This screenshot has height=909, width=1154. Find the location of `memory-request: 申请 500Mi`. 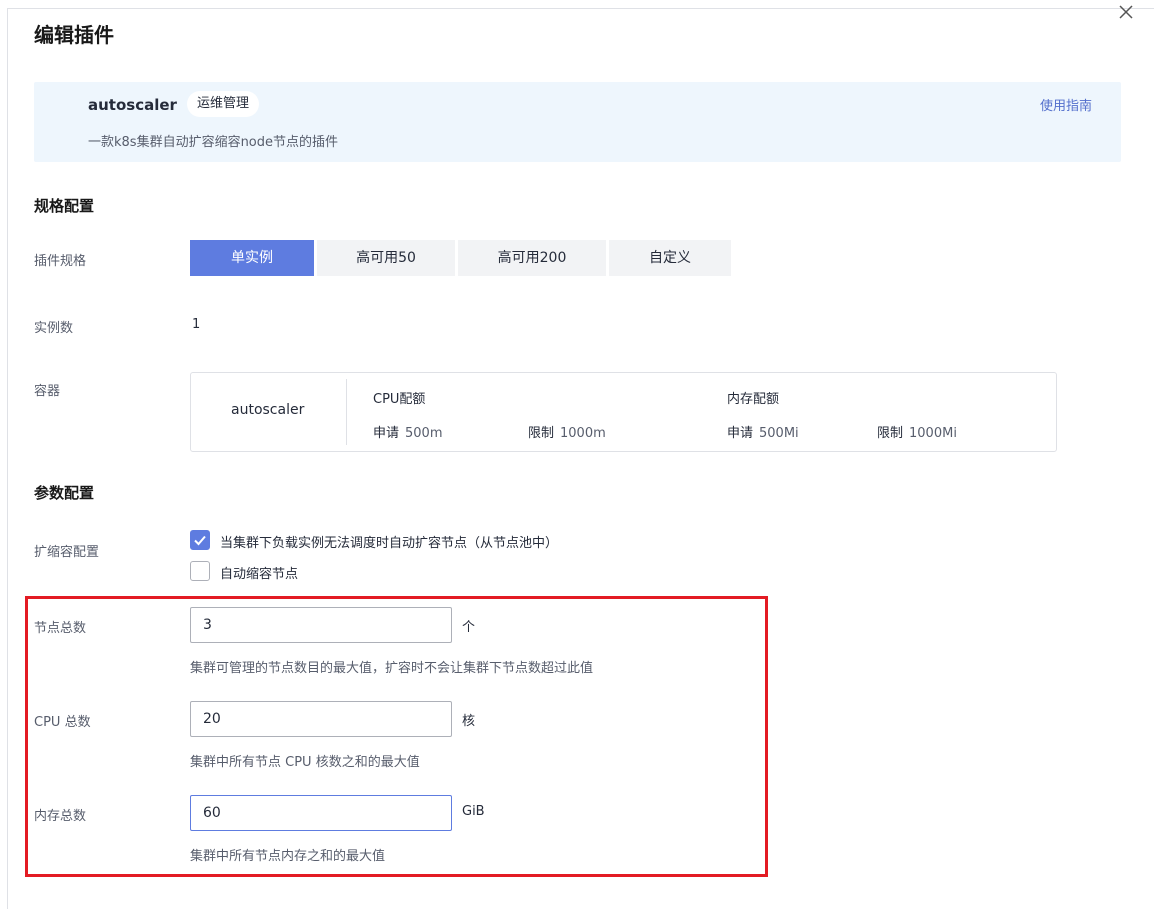

memory-request: 申请 500Mi is located at coordinates (763, 431).